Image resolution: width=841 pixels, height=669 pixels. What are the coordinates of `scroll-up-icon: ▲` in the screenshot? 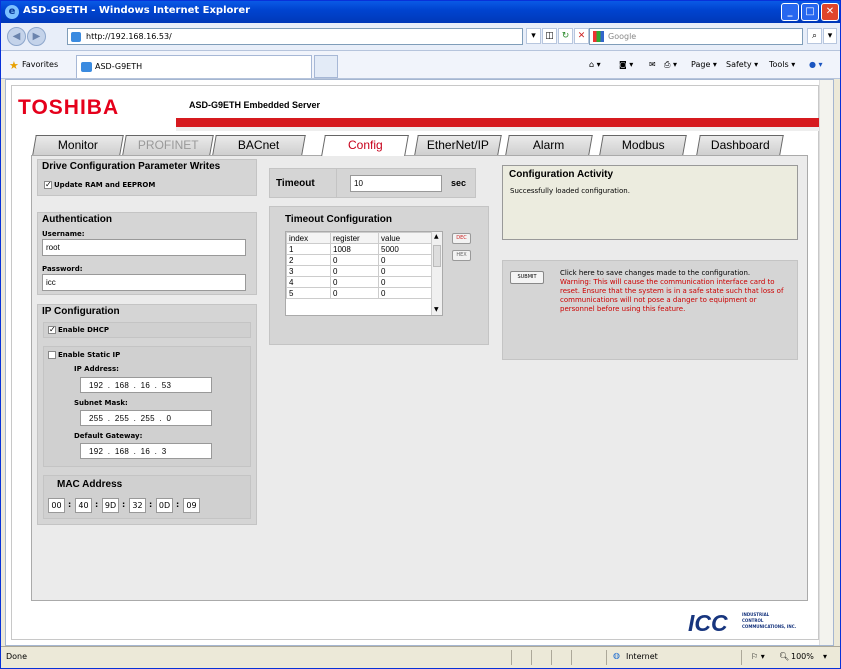 It's located at (436, 236).